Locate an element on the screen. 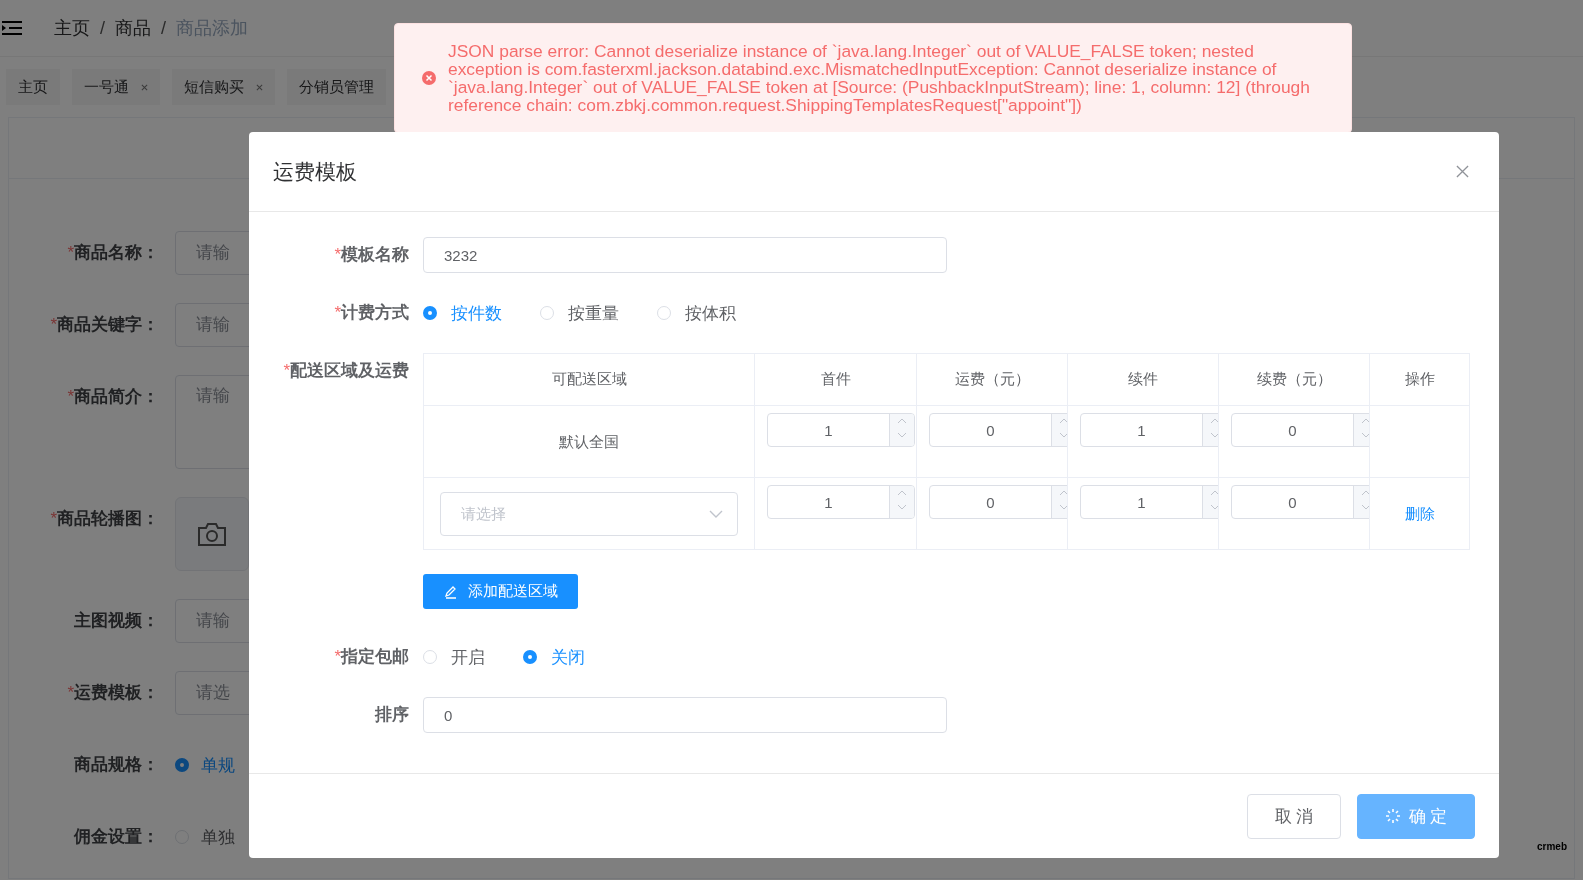  radio-option: 开启 is located at coordinates (454, 657).